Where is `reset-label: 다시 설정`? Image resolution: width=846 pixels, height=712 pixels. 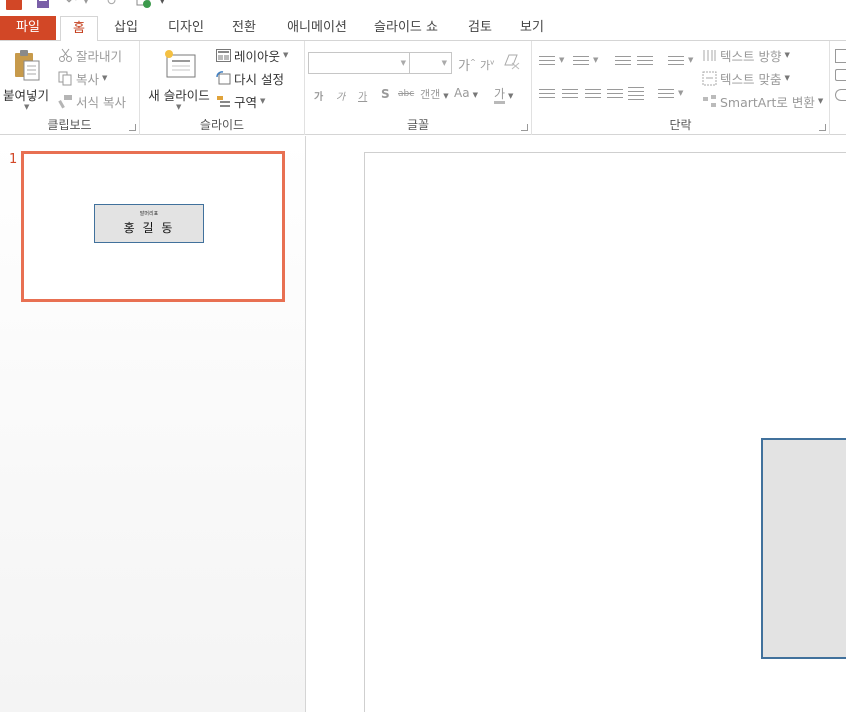 reset-label: 다시 설정 is located at coordinates (259, 79).